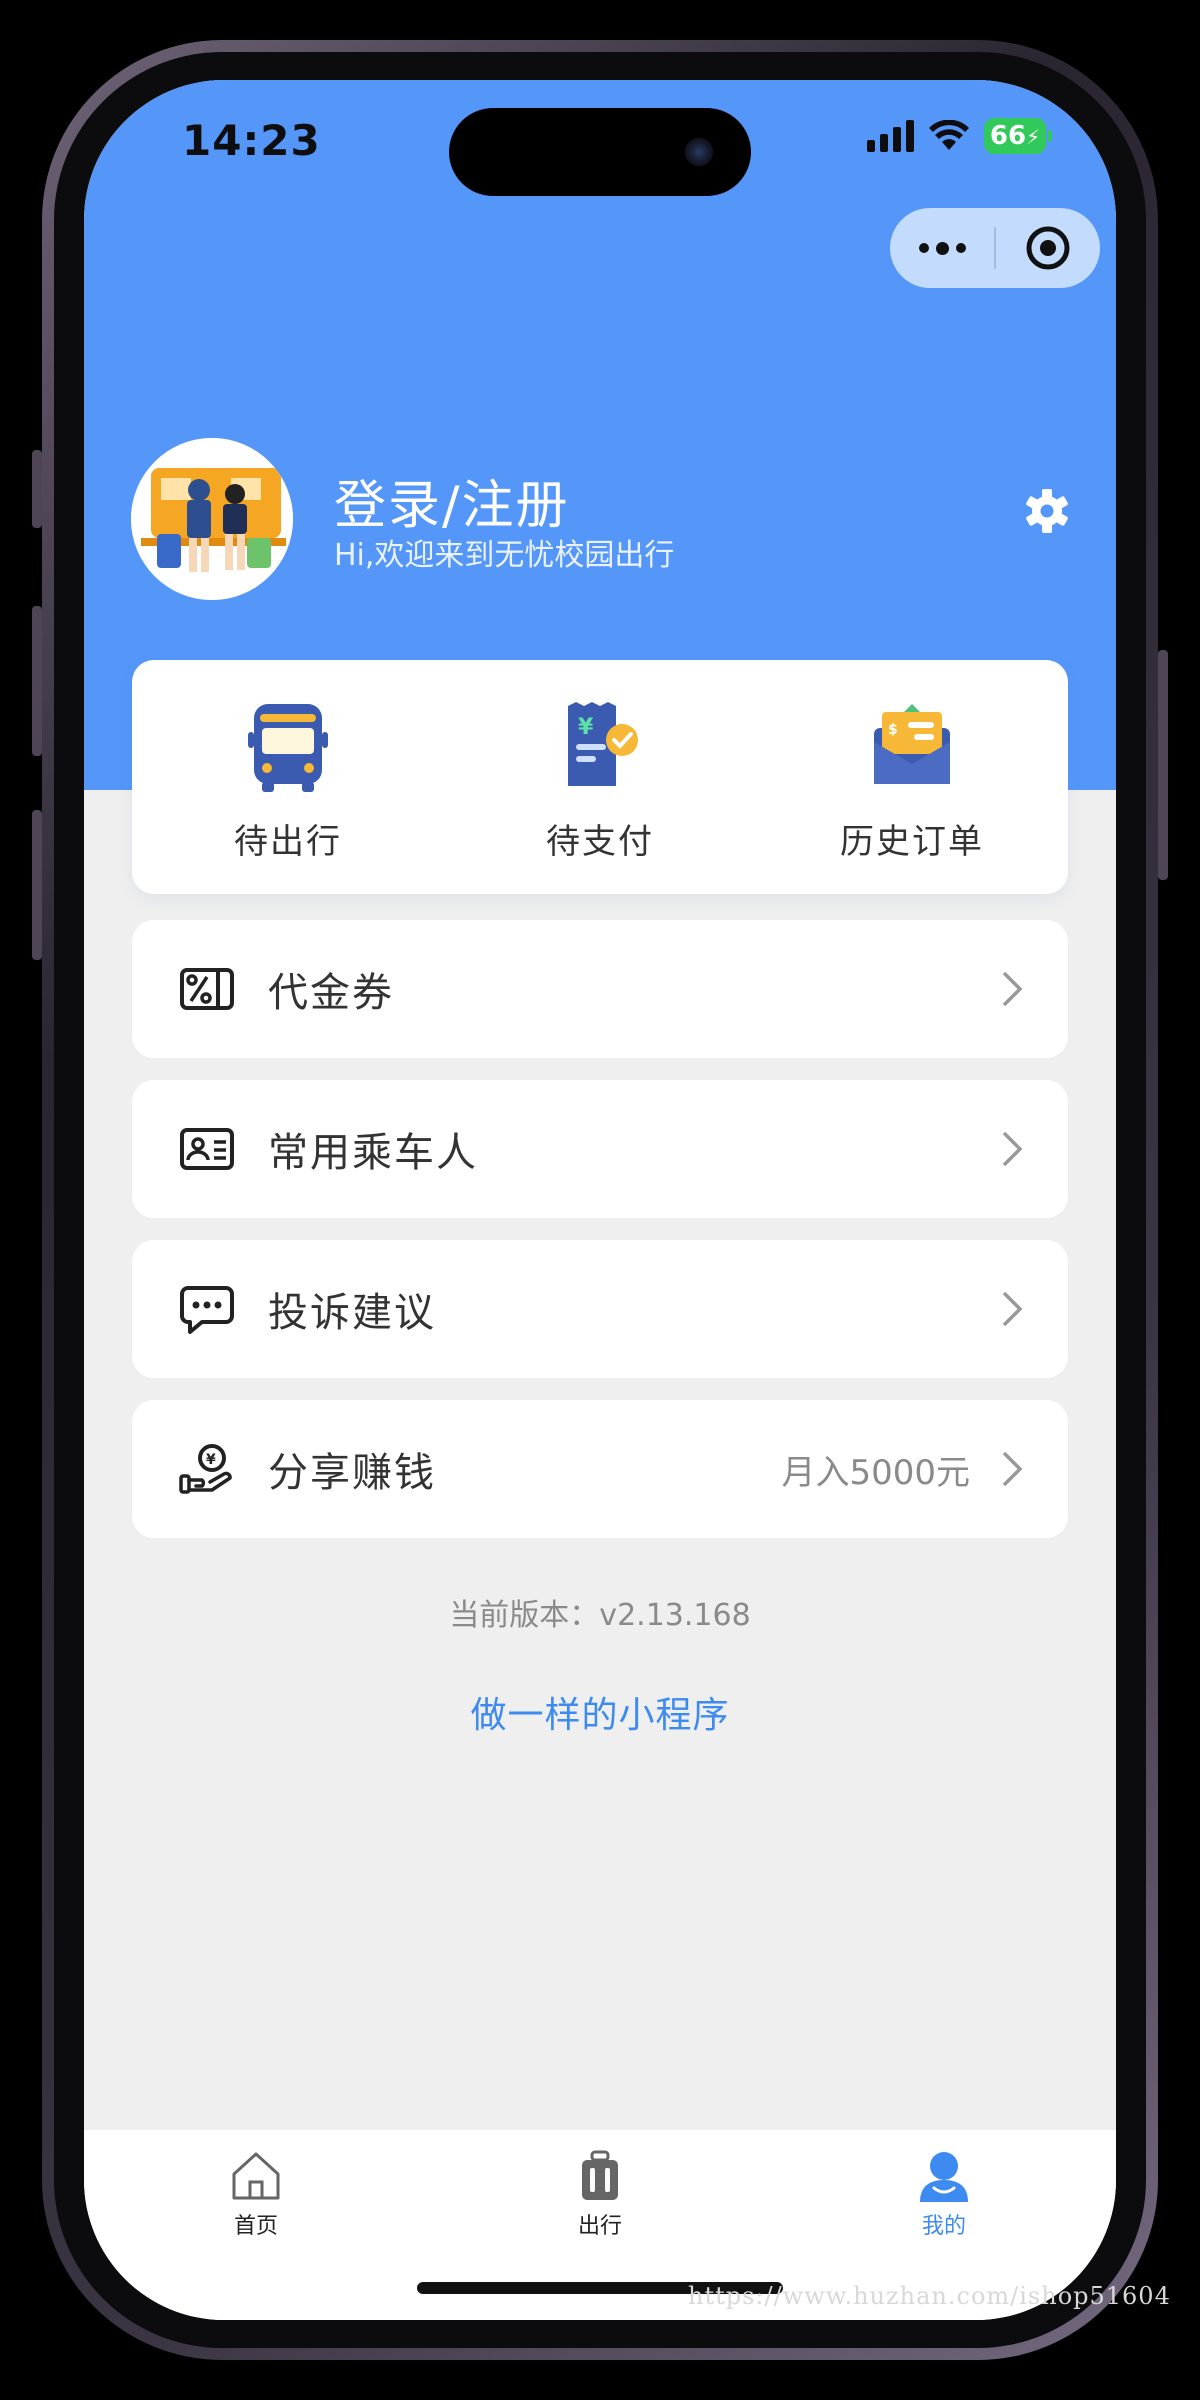 This screenshot has height=2400, width=1200. Describe the element at coordinates (207, 989) in the screenshot. I see `coupon-icon` at that location.